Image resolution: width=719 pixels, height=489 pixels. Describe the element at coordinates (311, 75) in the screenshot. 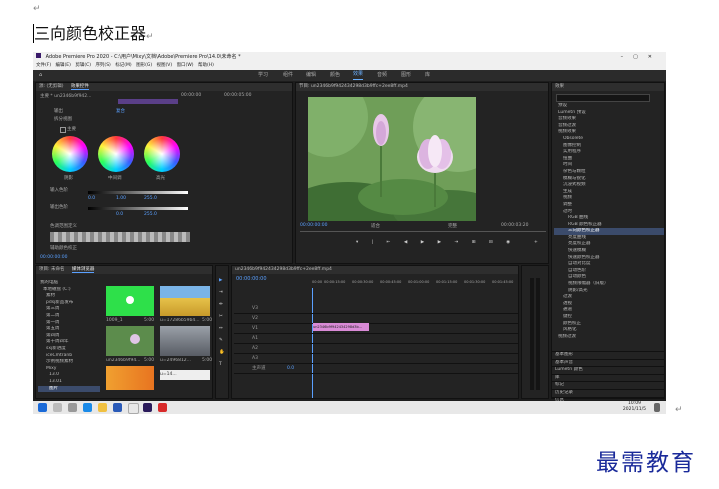

I see `workspace-edit: 编辑` at that location.